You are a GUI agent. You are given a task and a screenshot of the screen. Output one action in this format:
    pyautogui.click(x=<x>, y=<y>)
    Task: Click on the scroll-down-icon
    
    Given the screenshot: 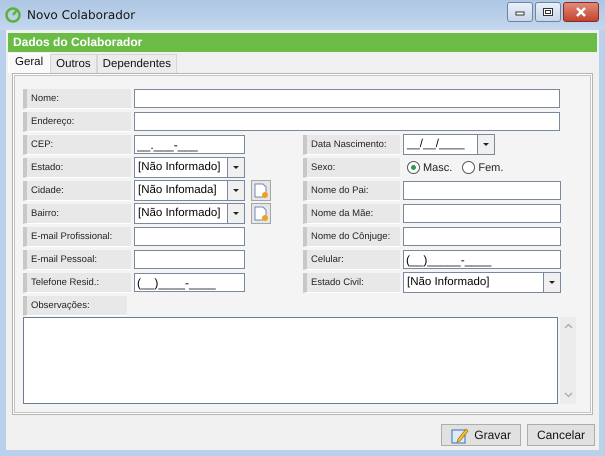 What is the action you would take?
    pyautogui.click(x=568, y=395)
    